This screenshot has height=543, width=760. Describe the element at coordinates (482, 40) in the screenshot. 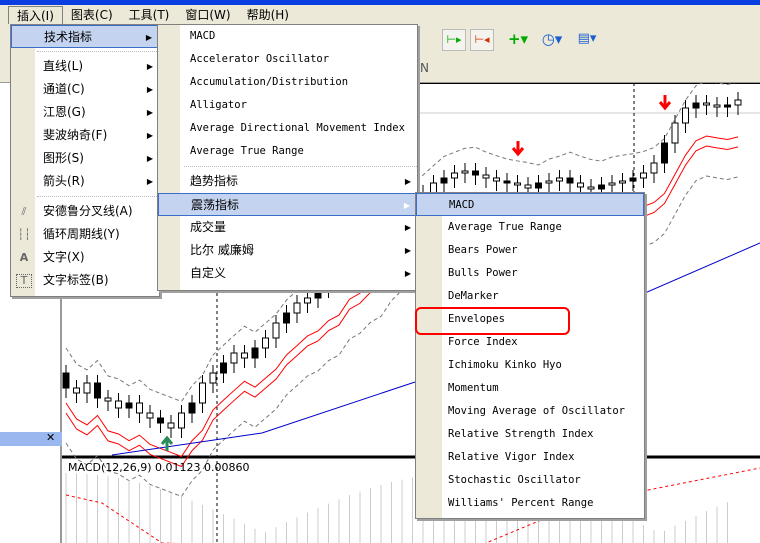

I see `autoscroll-icon: ⊢◂` at that location.